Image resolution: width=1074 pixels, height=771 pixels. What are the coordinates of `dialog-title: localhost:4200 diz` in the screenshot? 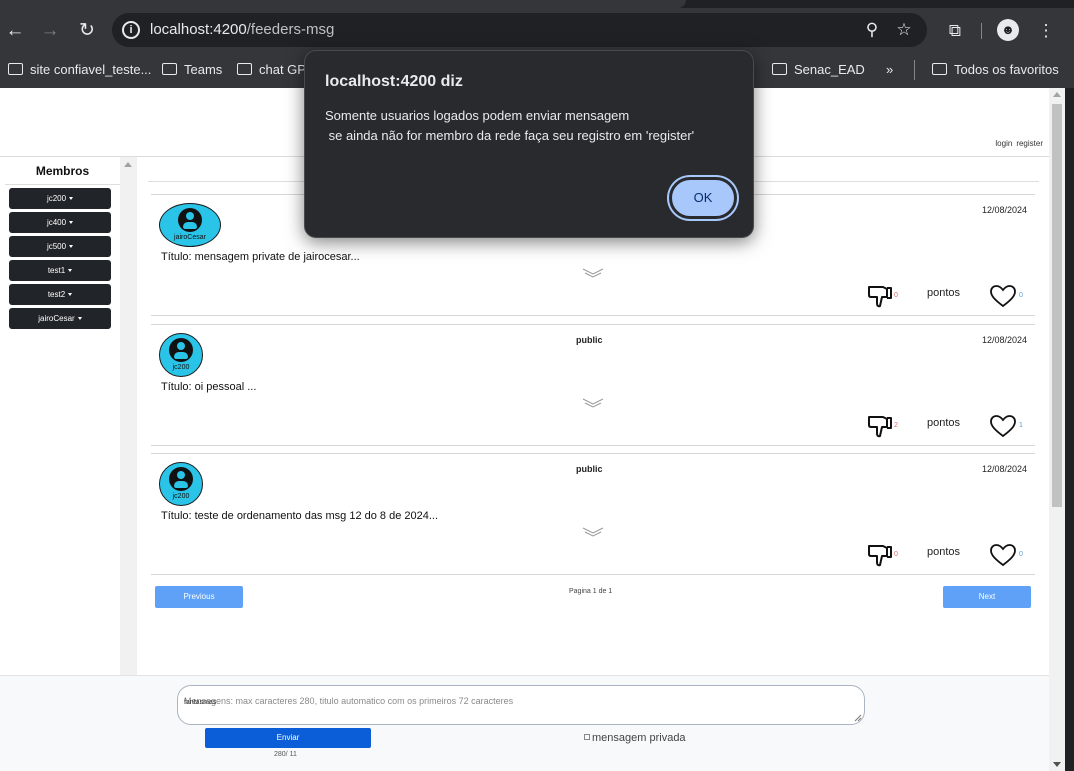 It's located at (394, 81).